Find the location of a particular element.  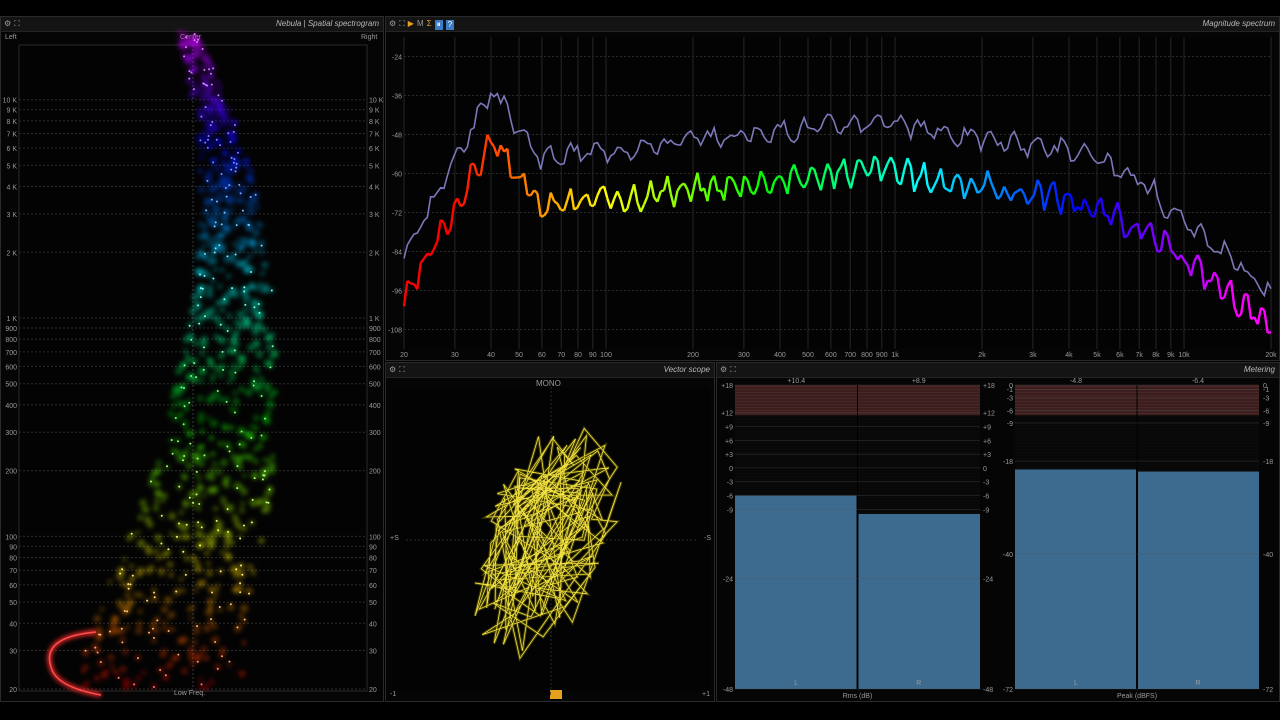

db-label: -24 is located at coordinates (397, 58).